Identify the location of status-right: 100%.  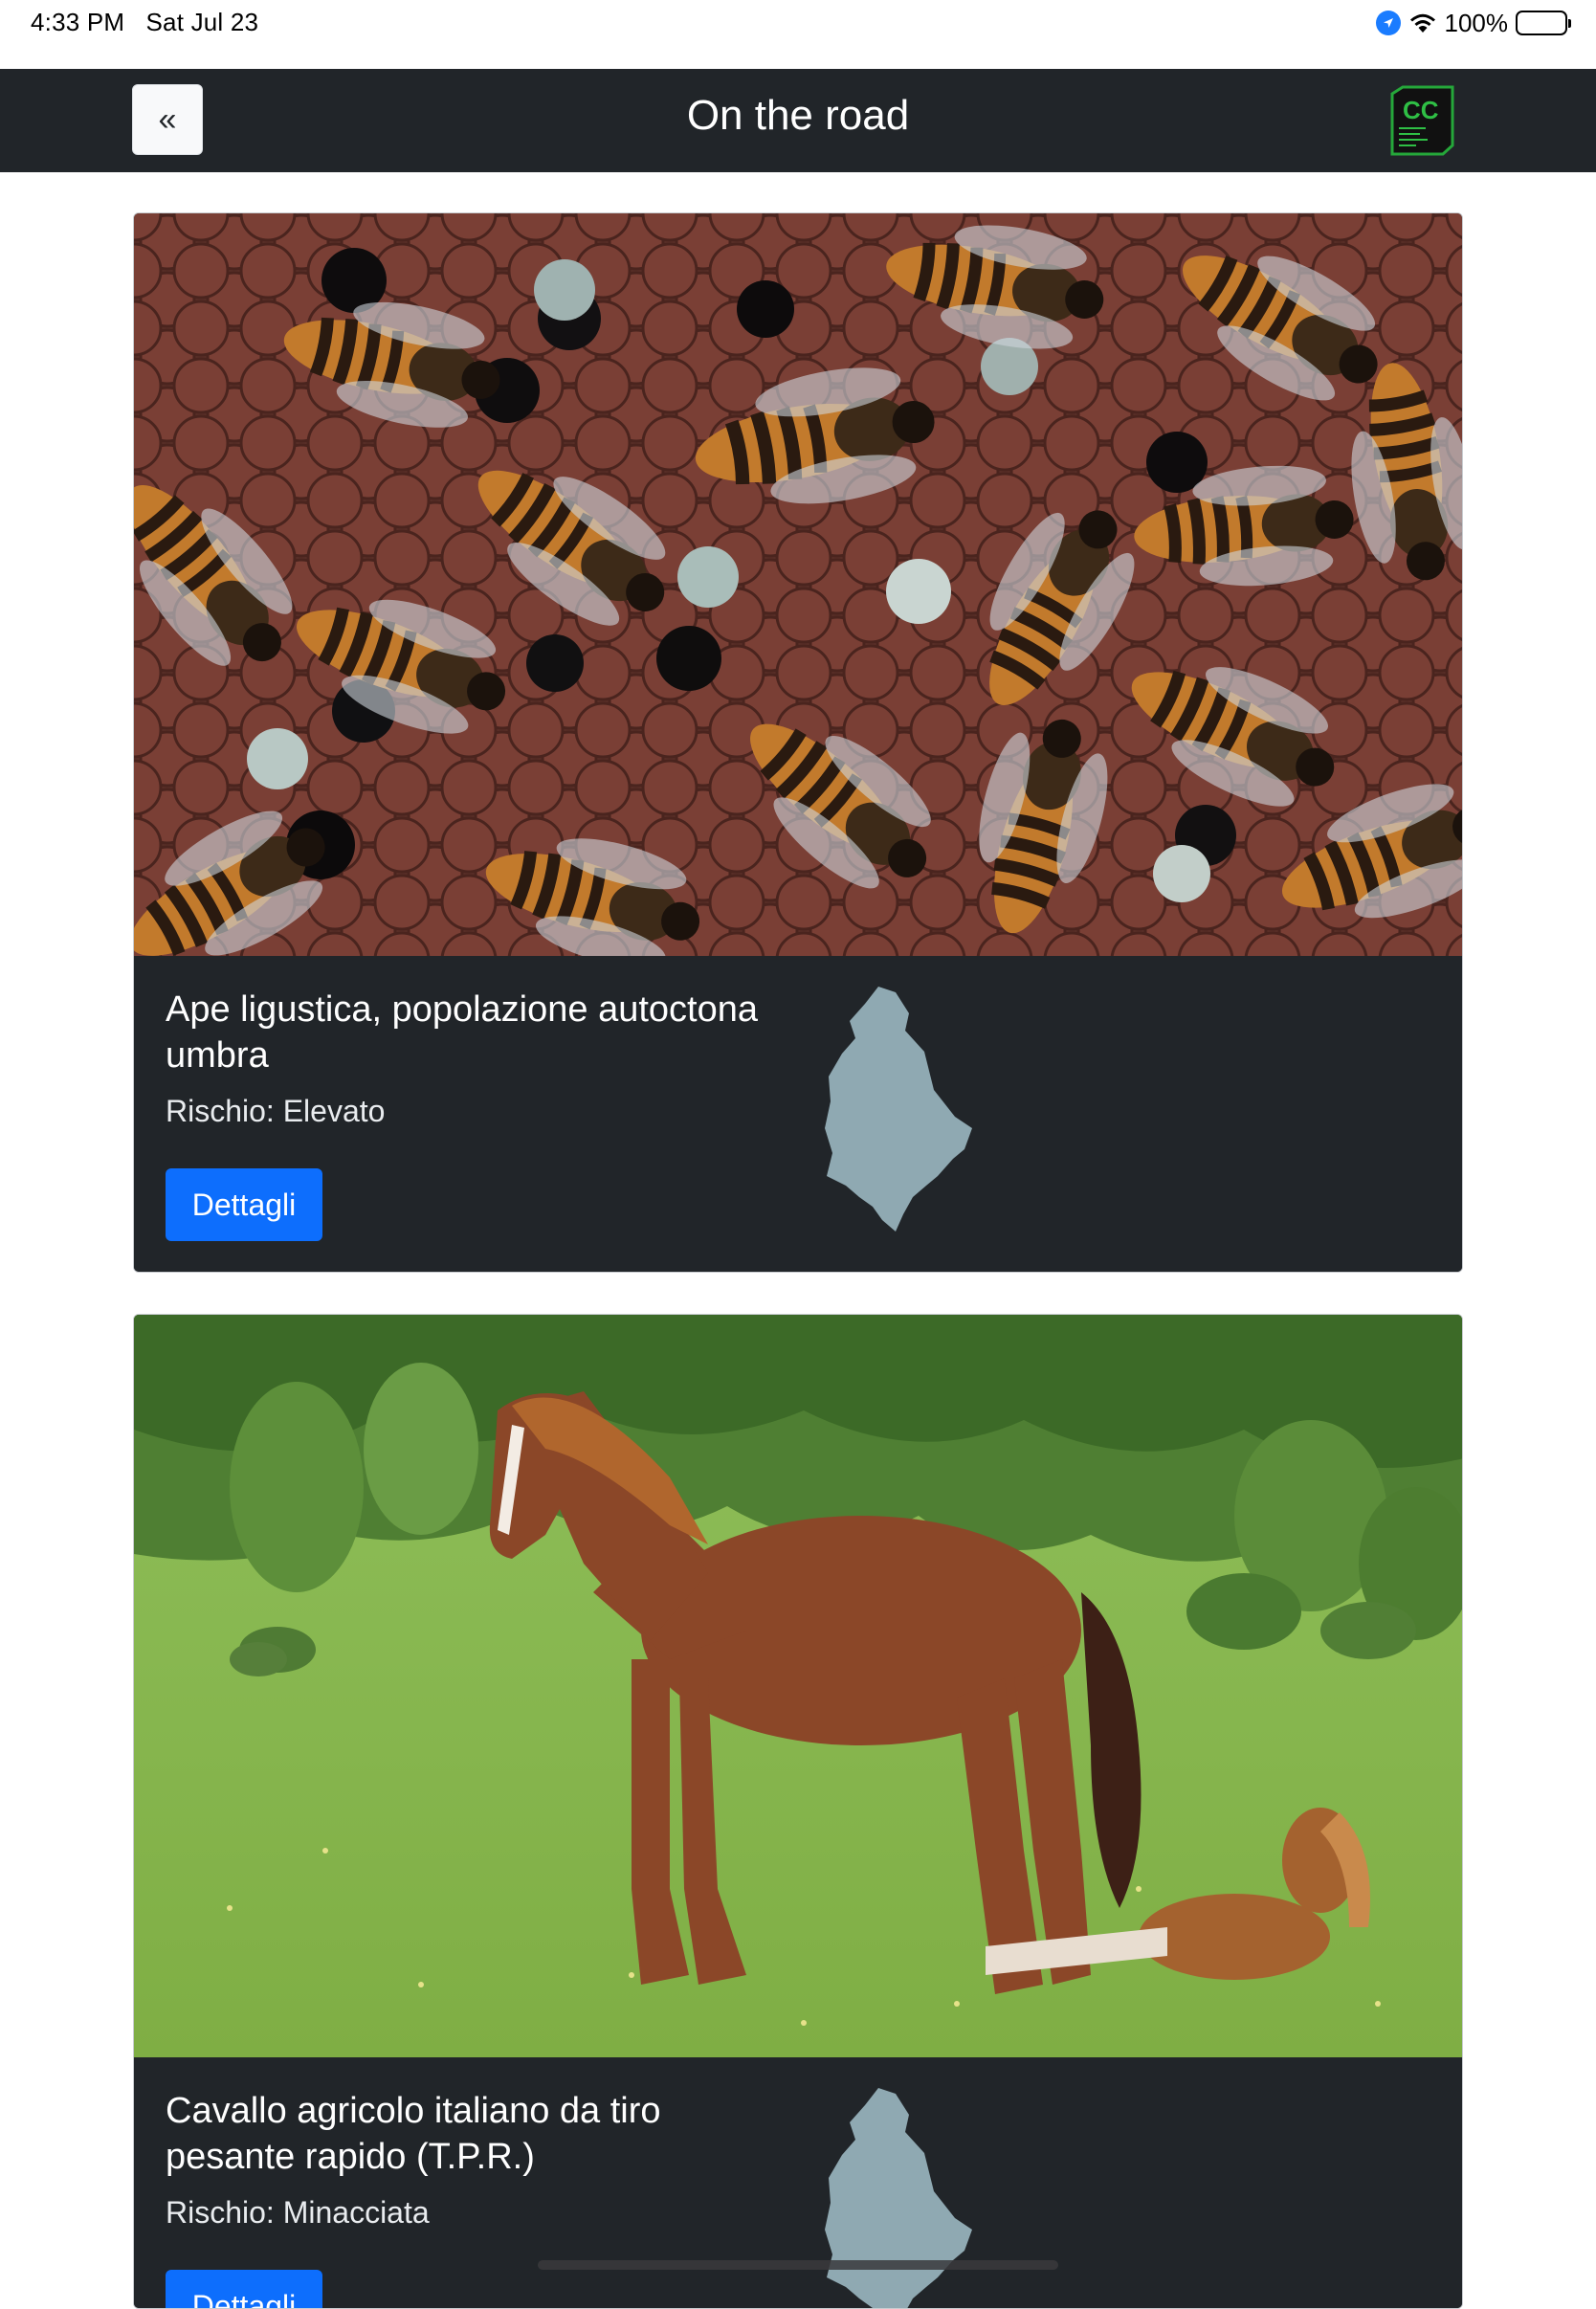
(1473, 23).